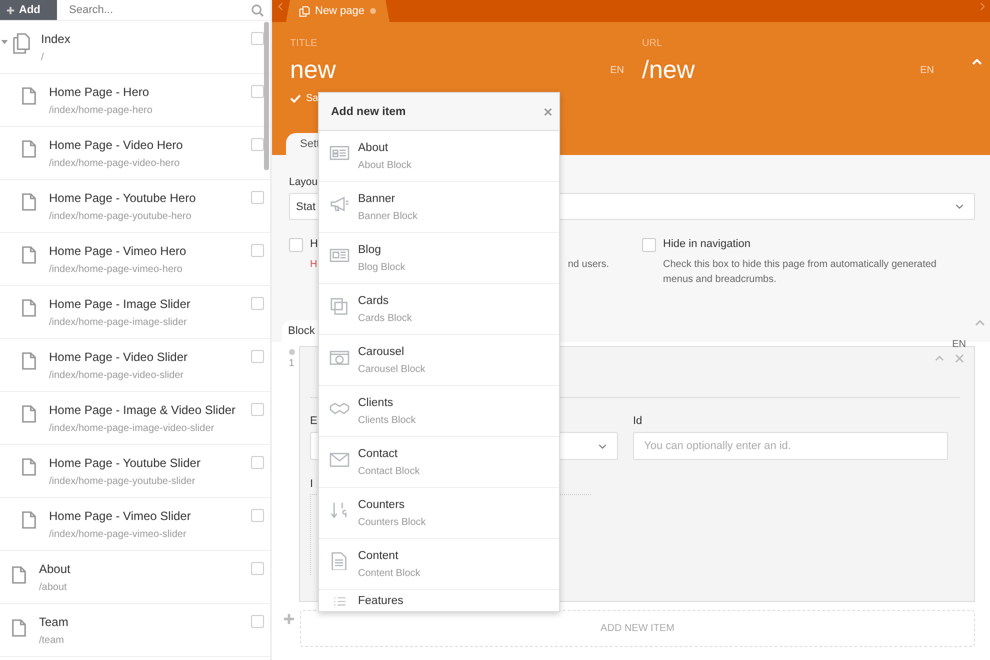 The image size is (990, 660). I want to click on field-label: E, so click(314, 421).